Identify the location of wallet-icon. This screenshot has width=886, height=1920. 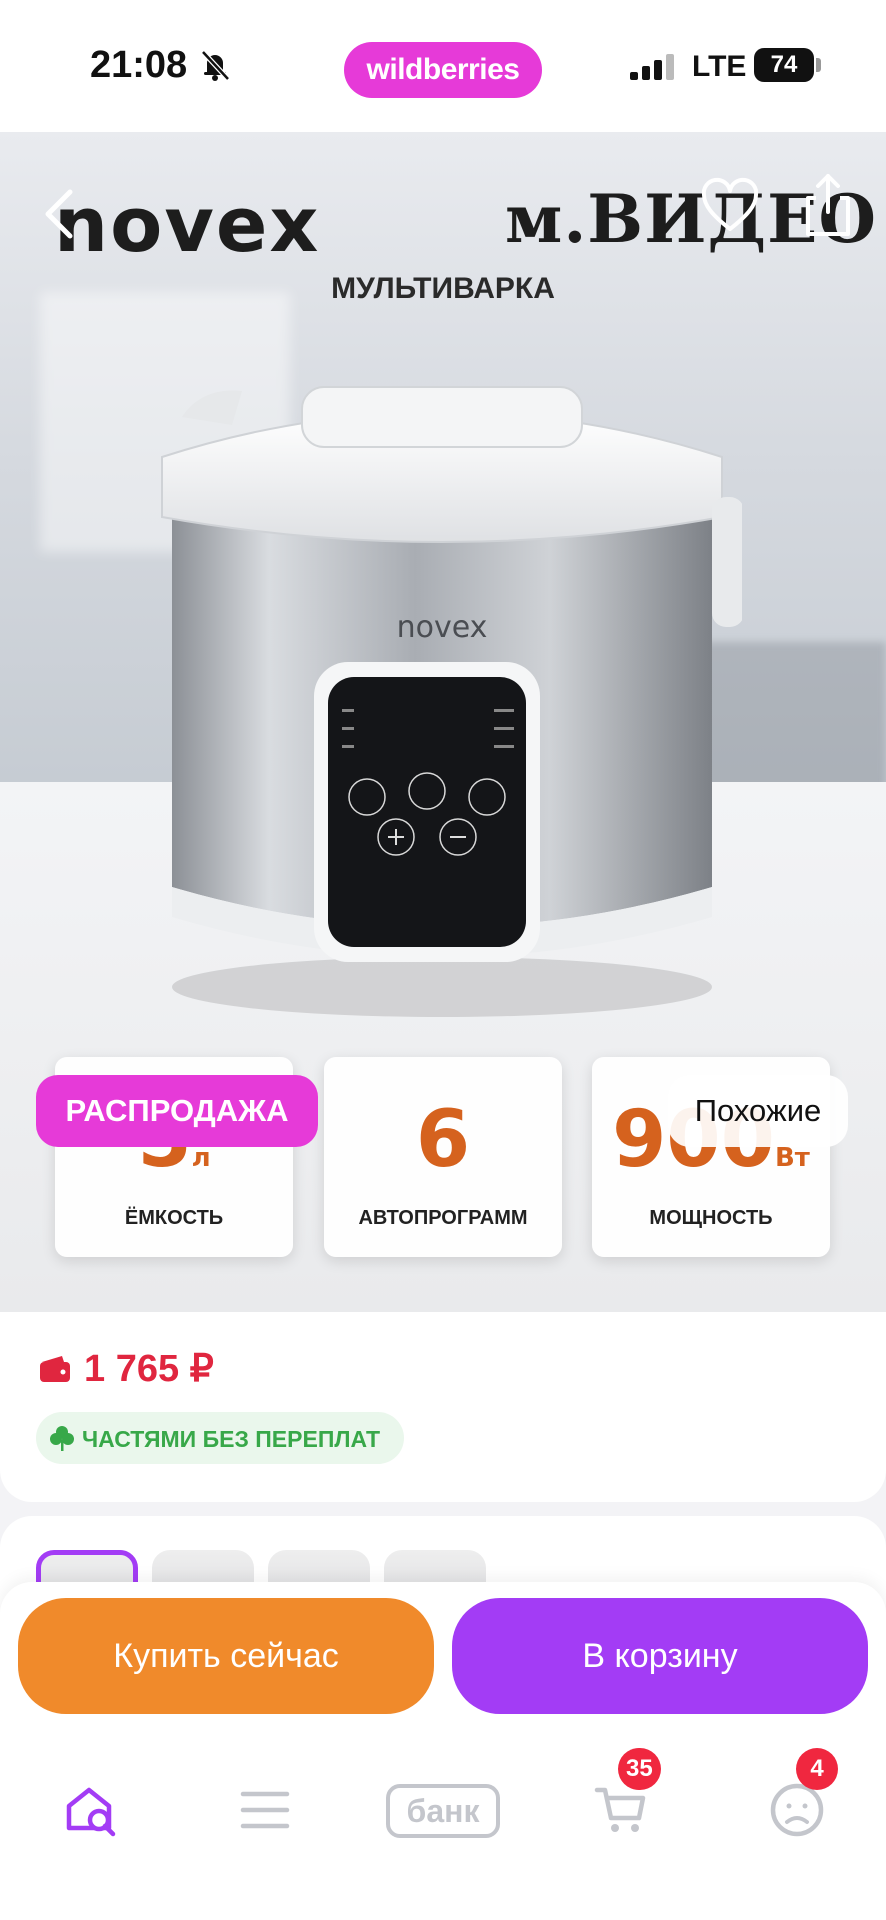
(55, 1369).